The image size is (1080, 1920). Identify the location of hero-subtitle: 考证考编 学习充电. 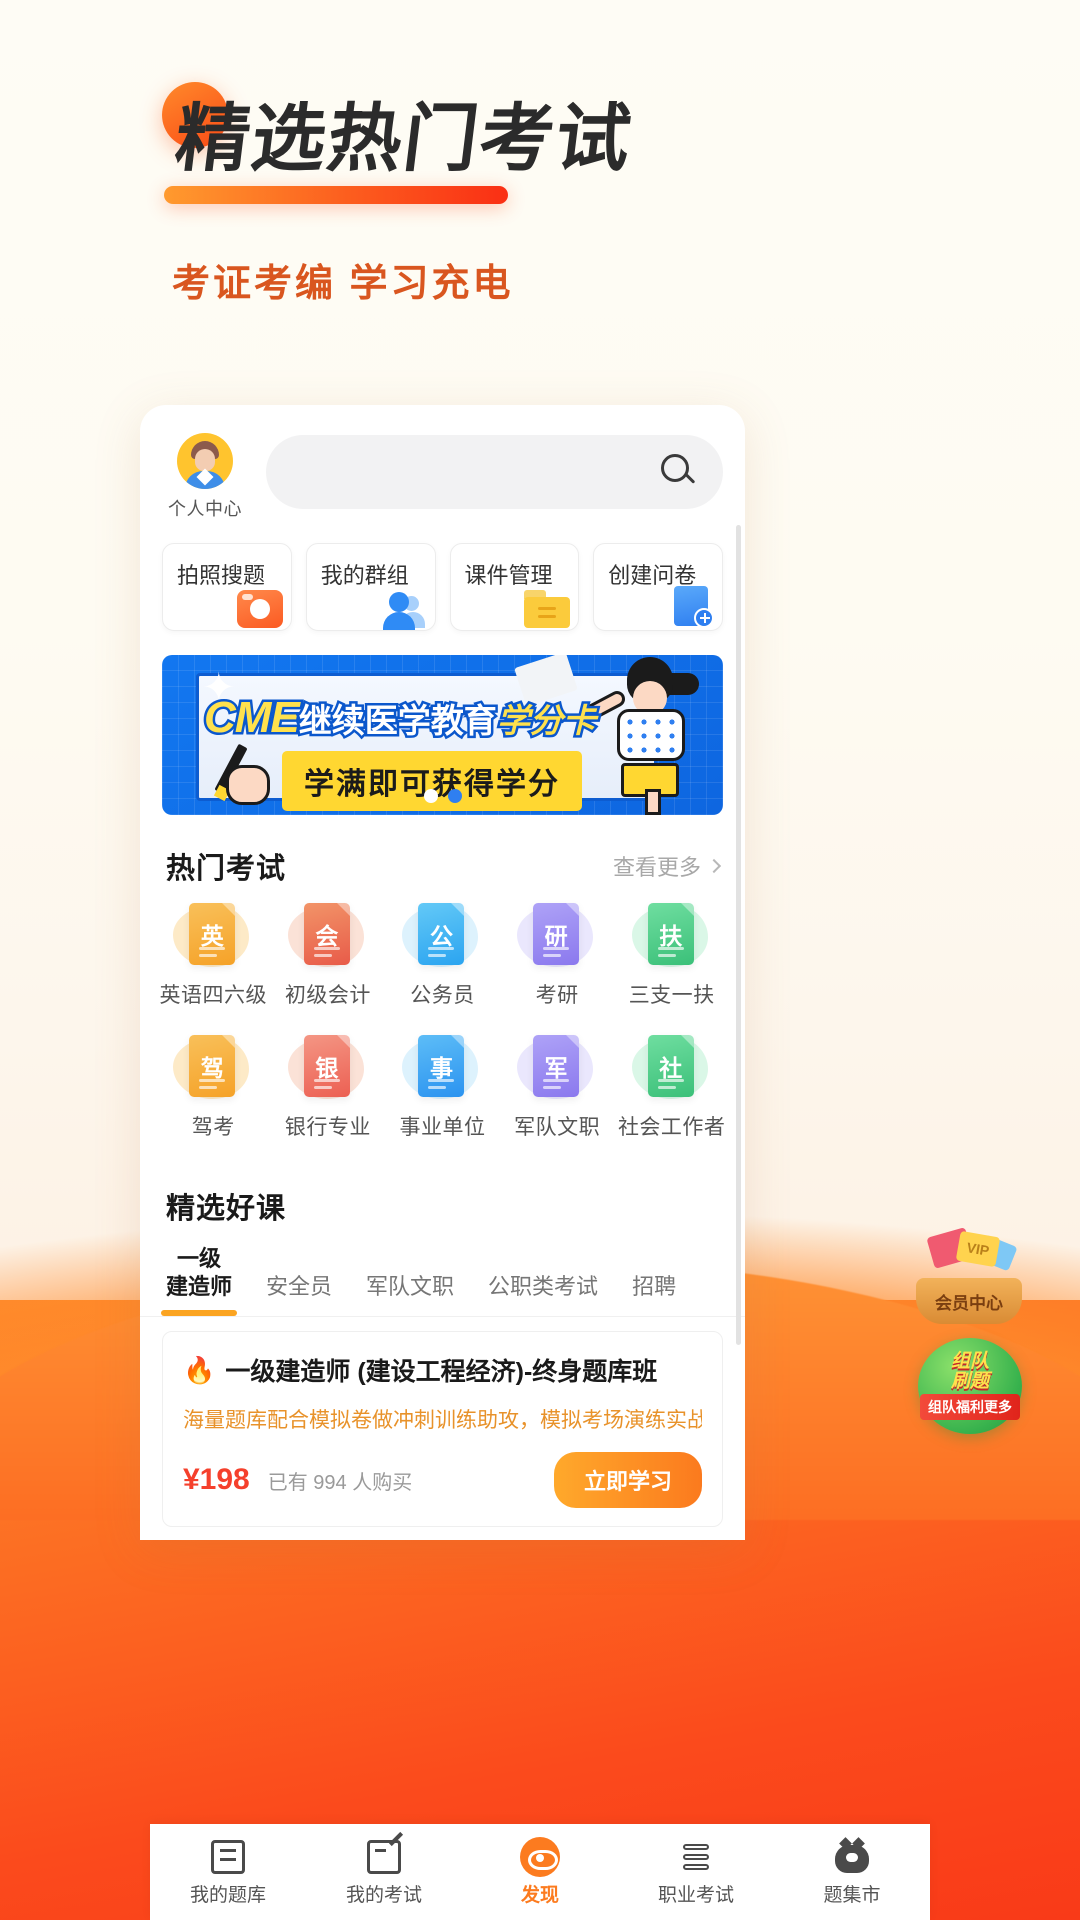
(343, 284).